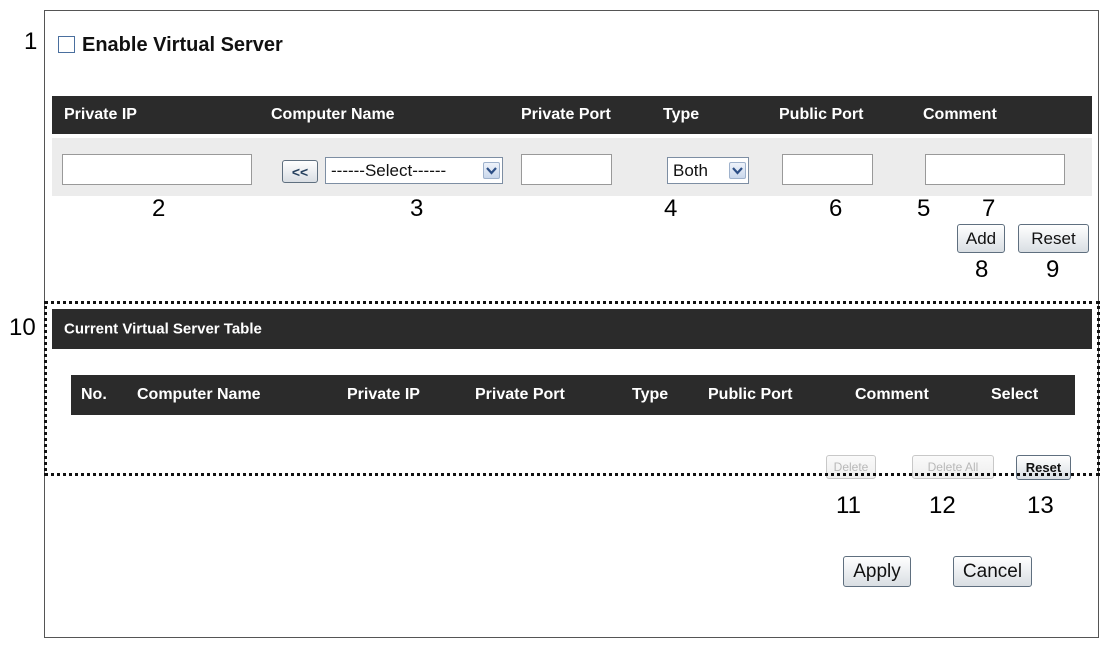  Describe the element at coordinates (989, 208) in the screenshot. I see `callout-7: 7` at that location.